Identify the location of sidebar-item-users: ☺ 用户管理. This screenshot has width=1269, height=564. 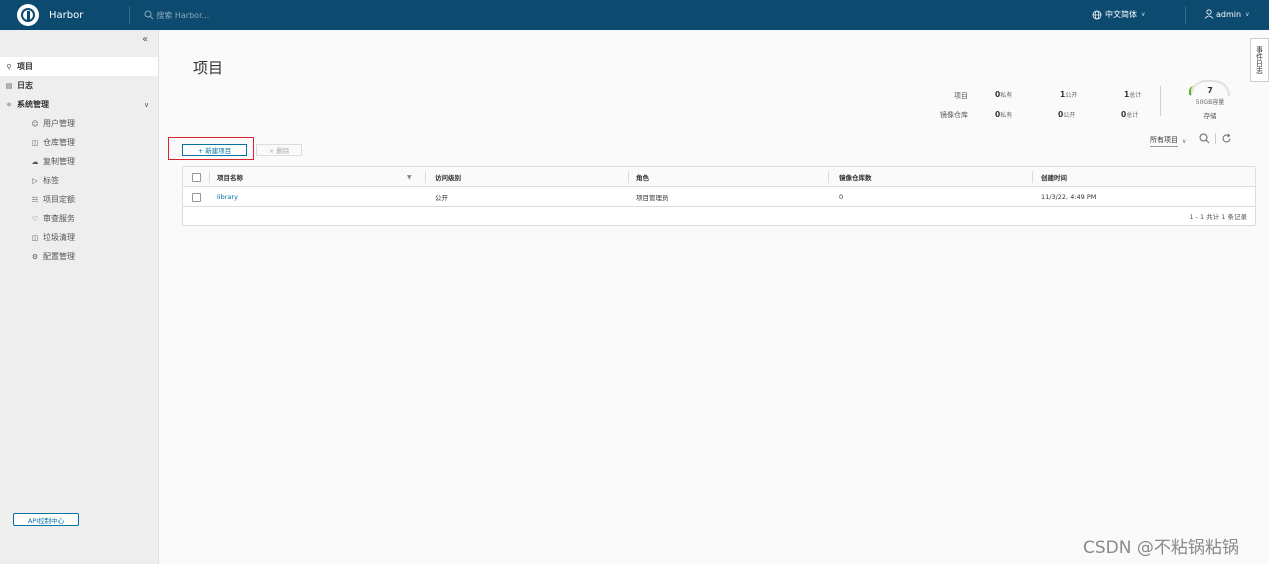
(79, 123).